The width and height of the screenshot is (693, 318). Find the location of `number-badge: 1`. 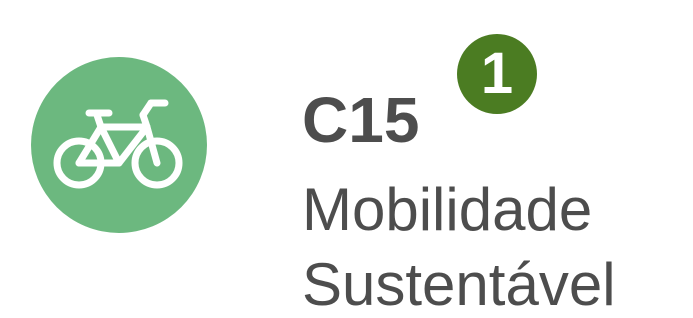

number-badge: 1 is located at coordinates (497, 74).